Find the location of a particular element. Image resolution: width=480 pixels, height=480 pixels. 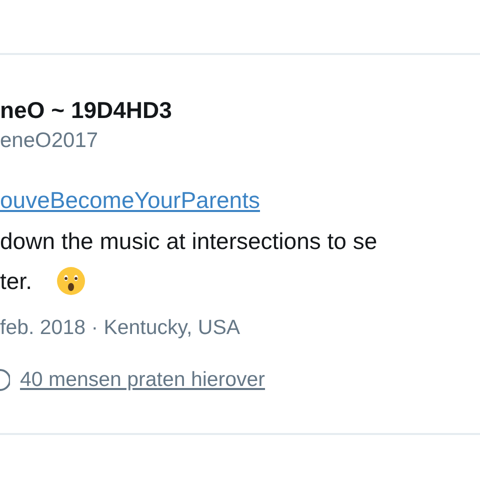

astonished-emoji-icon is located at coordinates (71, 281).